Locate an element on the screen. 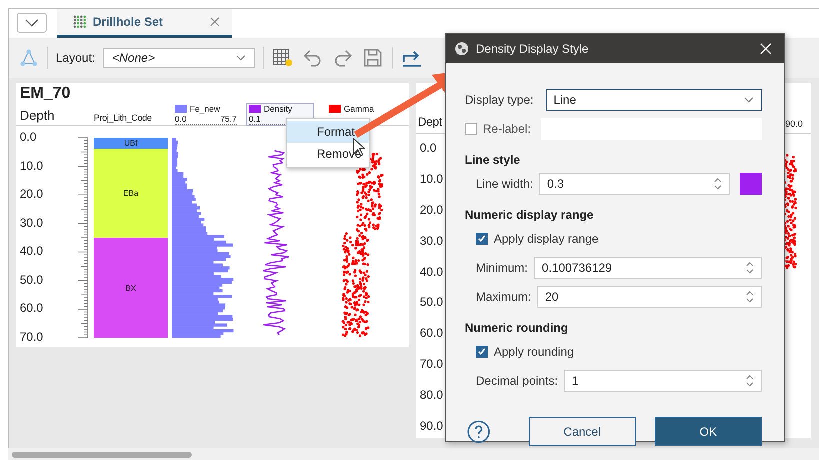 The image size is (819, 466). track-legend: Fe_new 0.0 75.7 is located at coordinates (206, 114).